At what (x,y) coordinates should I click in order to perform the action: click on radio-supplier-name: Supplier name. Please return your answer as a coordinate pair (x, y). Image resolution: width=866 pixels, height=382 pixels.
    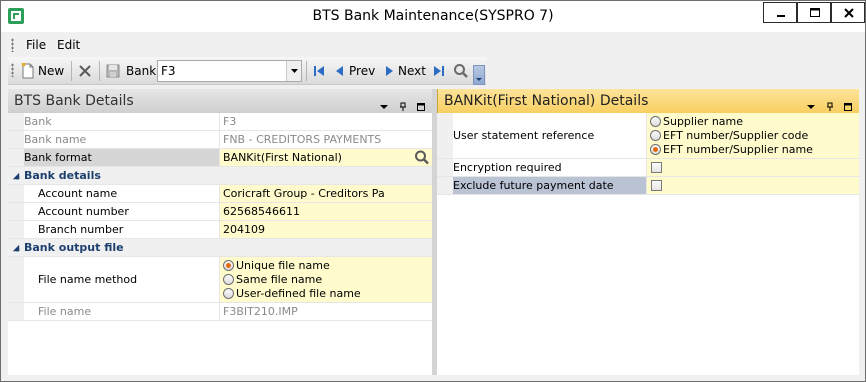
    Looking at the image, I should click on (696, 122).